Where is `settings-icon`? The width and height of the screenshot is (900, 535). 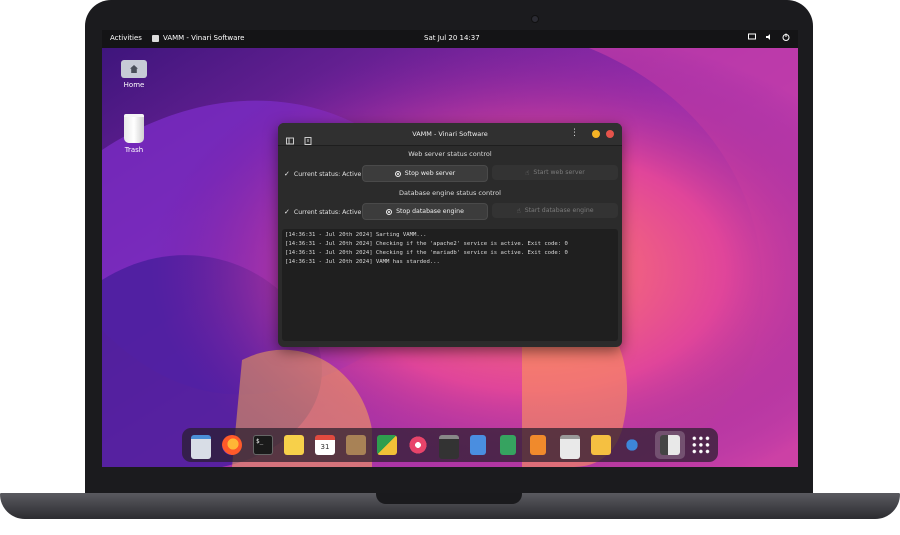 settings-icon is located at coordinates (632, 445).